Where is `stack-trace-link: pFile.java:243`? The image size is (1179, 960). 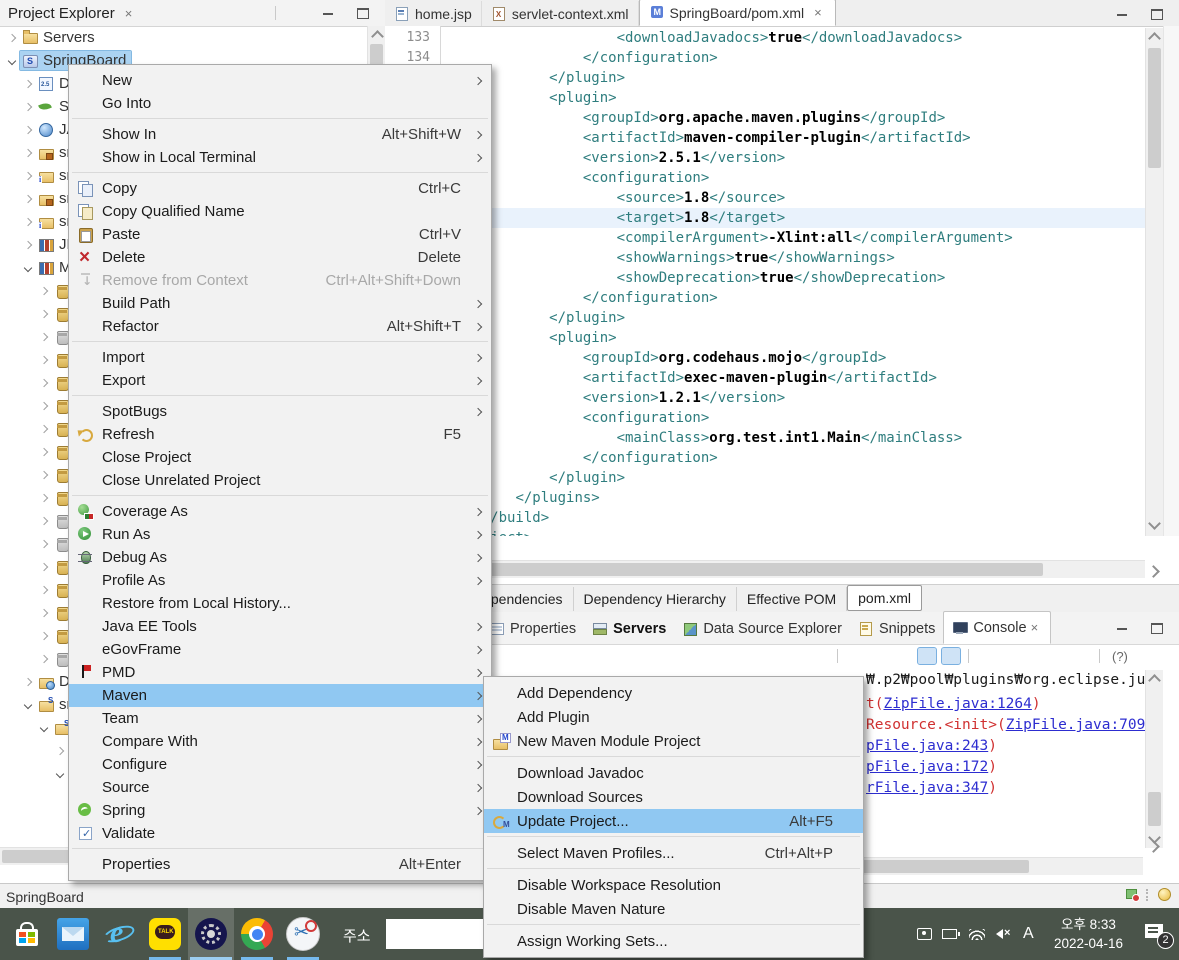 stack-trace-link: pFile.java:243 is located at coordinates (927, 746).